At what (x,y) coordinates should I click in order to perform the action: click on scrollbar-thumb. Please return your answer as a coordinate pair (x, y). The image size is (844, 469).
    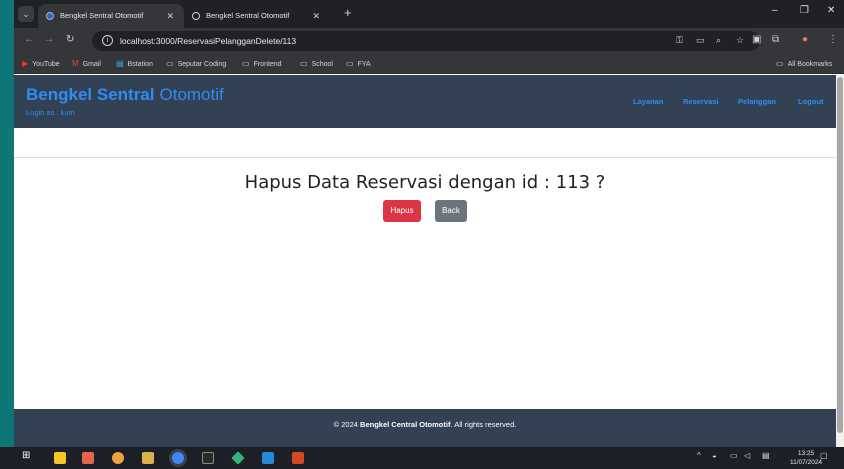
    Looking at the image, I should click on (840, 255).